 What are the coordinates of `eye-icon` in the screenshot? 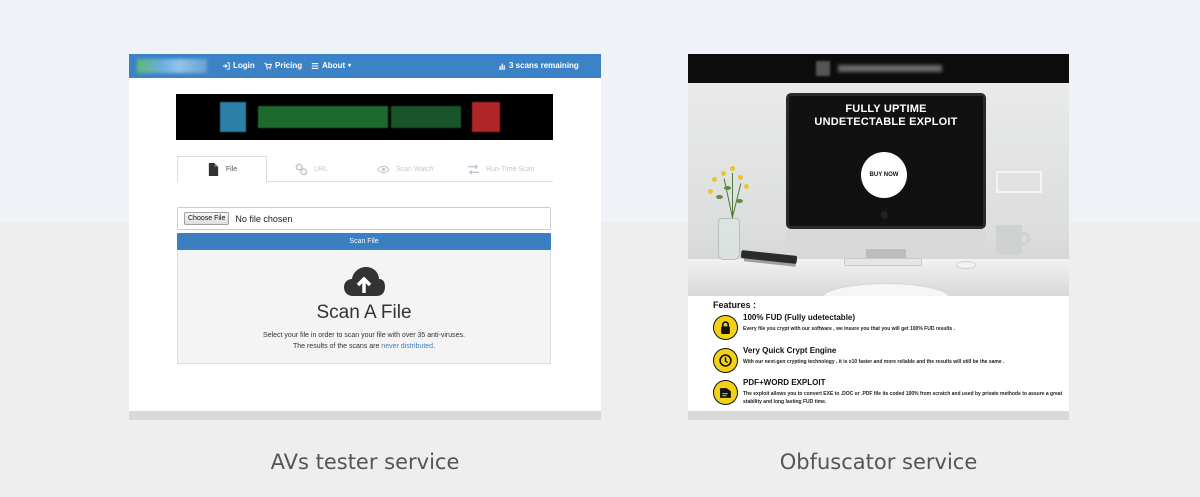 It's located at (383, 169).